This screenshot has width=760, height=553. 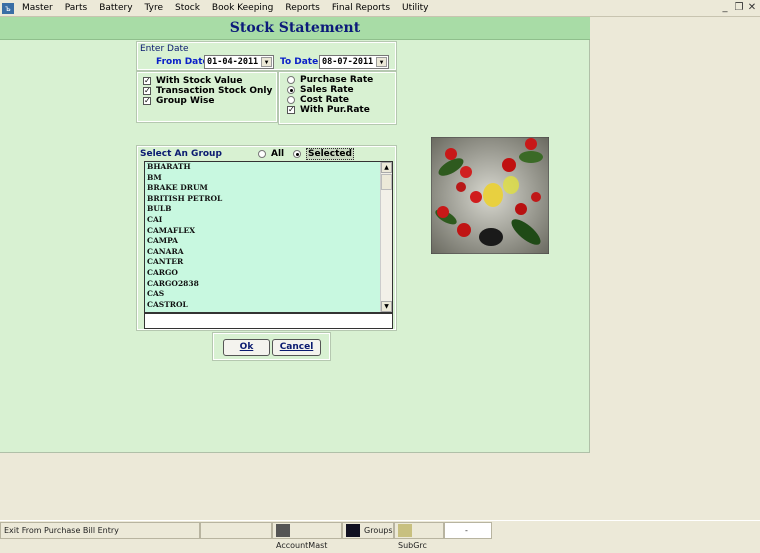 What do you see at coordinates (268, 294) in the screenshot?
I see `list-item: CAS` at bounding box center [268, 294].